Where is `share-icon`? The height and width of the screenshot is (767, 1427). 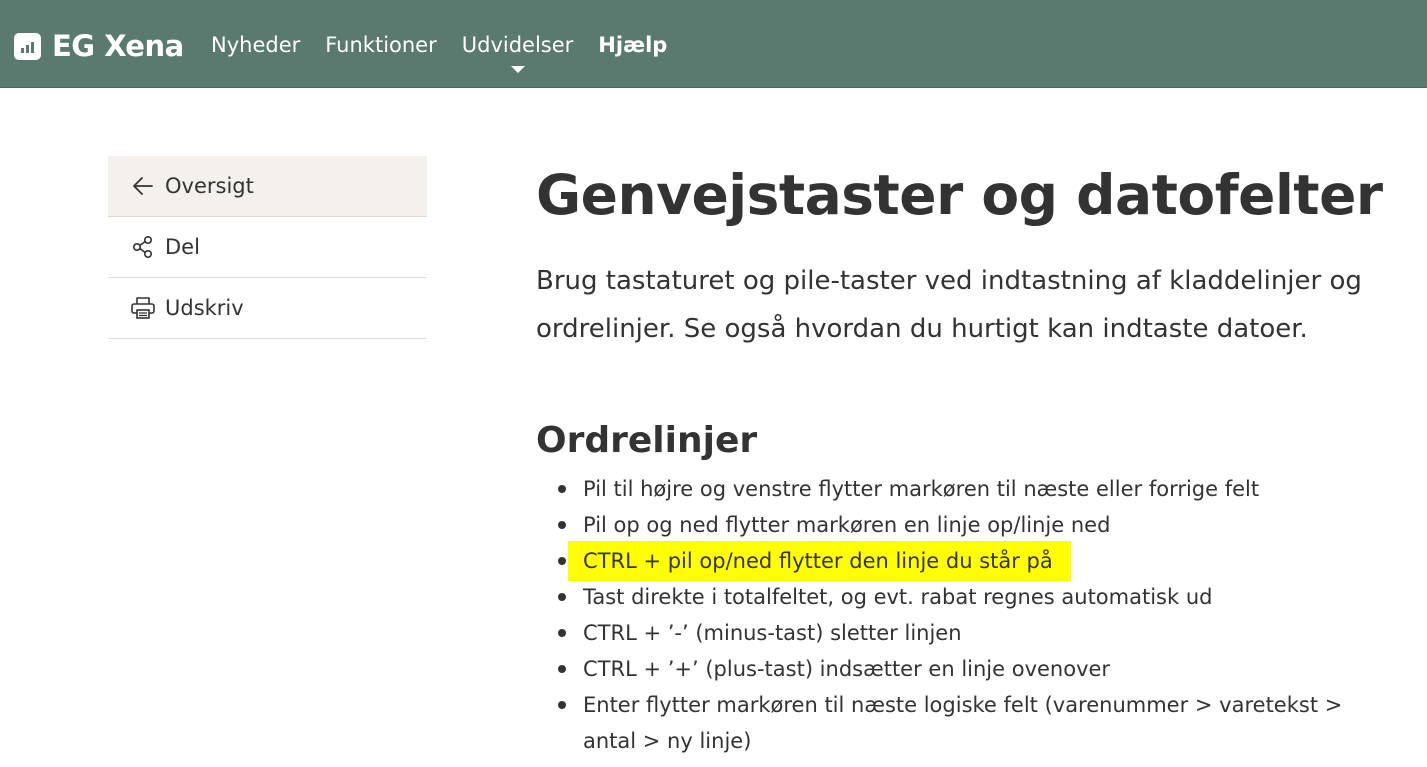 share-icon is located at coordinates (143, 247).